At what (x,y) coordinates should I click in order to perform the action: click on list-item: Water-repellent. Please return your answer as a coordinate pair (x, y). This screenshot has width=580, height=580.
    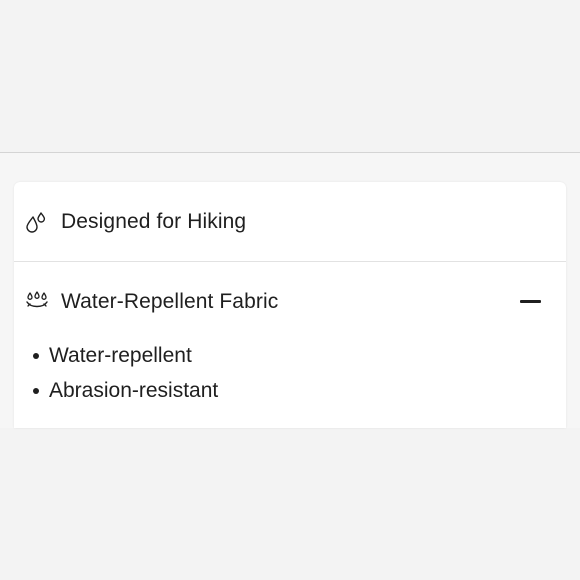
    Looking at the image, I should click on (125, 355).